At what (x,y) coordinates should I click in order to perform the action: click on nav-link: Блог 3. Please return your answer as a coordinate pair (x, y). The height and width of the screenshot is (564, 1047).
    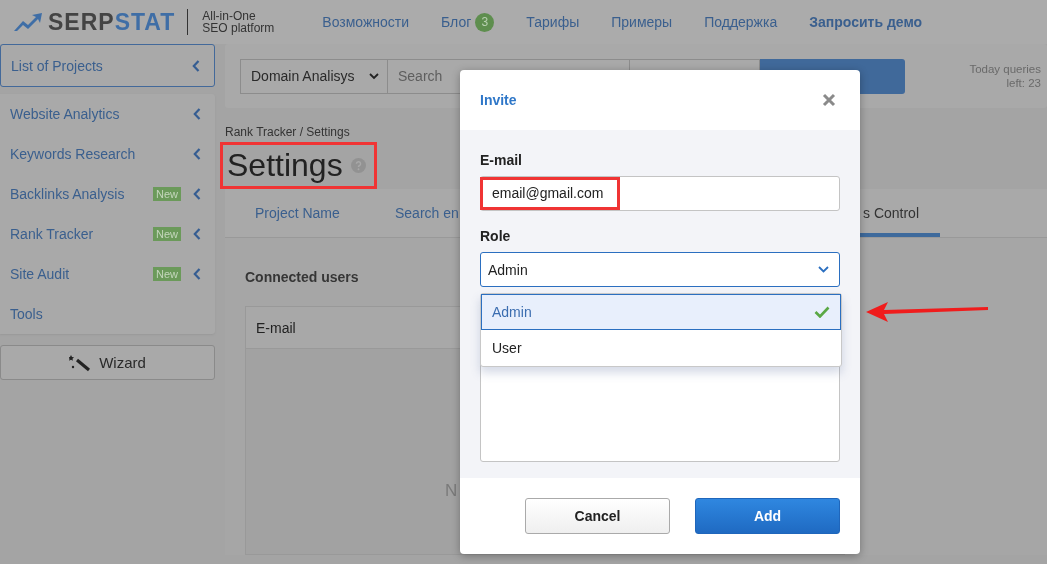
    Looking at the image, I should click on (468, 22).